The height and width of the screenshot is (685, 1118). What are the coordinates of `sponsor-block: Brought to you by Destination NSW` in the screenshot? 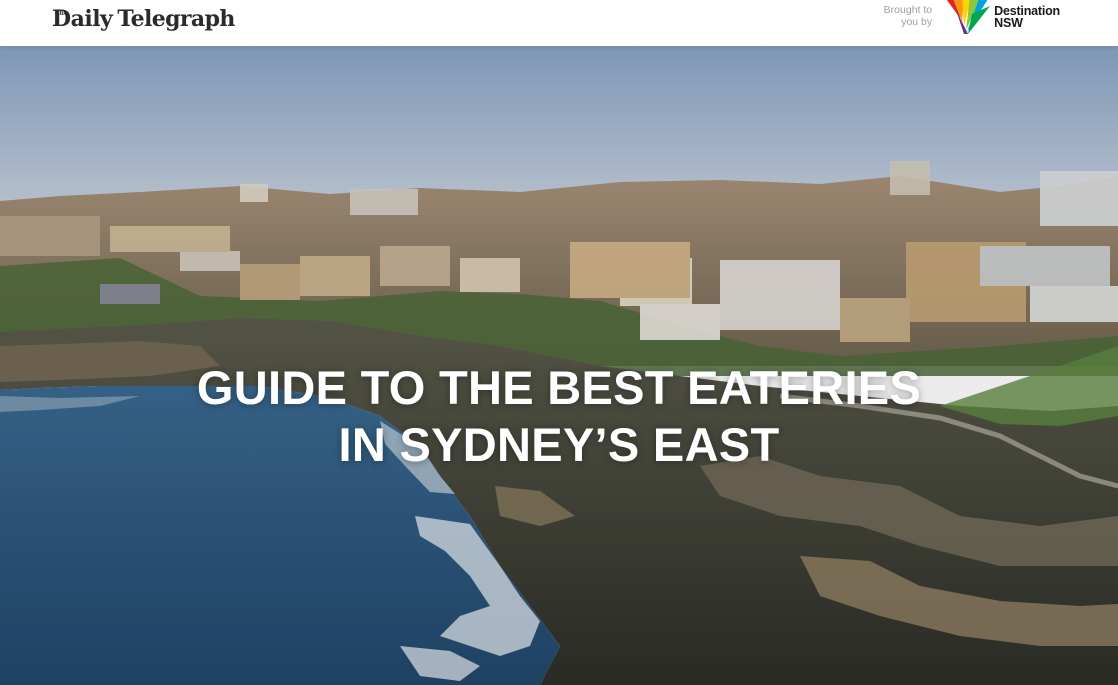 It's located at (969, 20).